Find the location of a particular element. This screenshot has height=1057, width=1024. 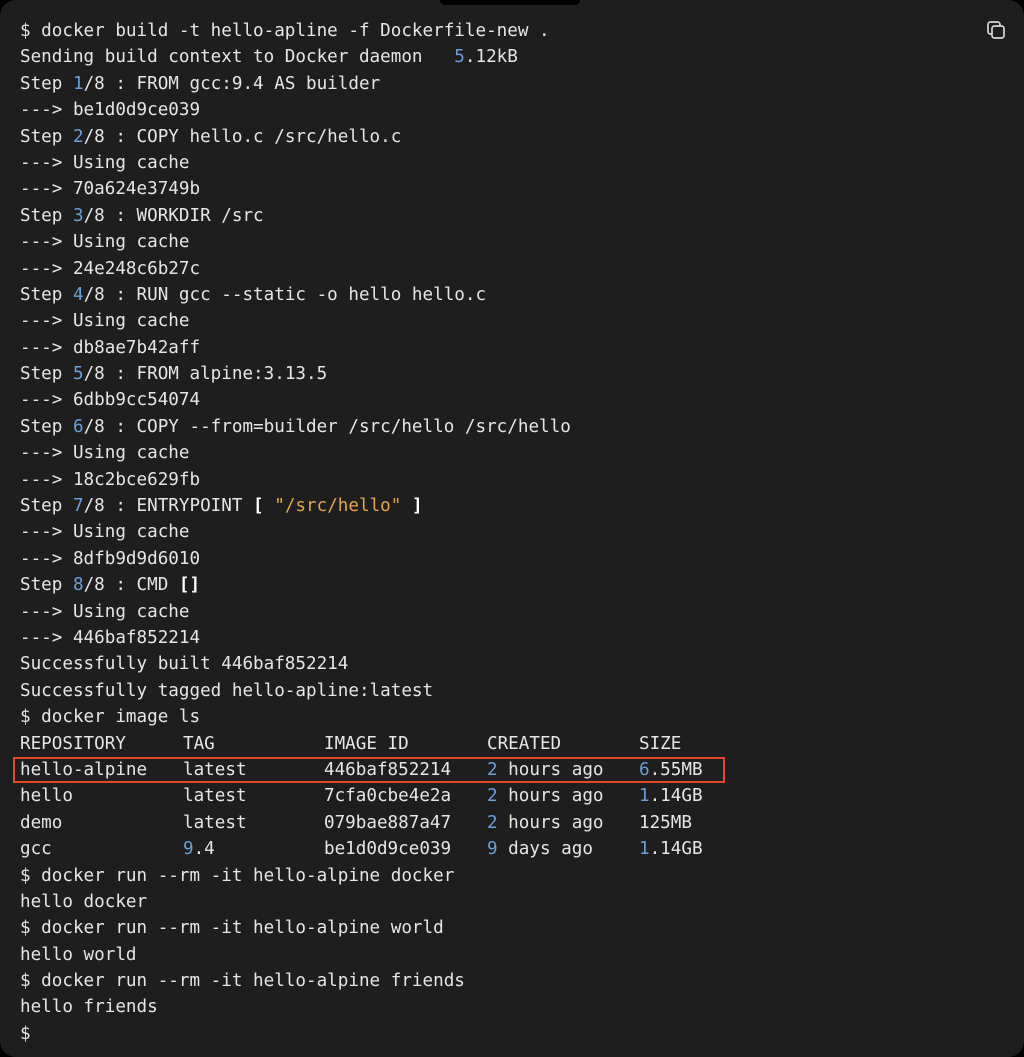

run-output: hello world is located at coordinates (78, 954).